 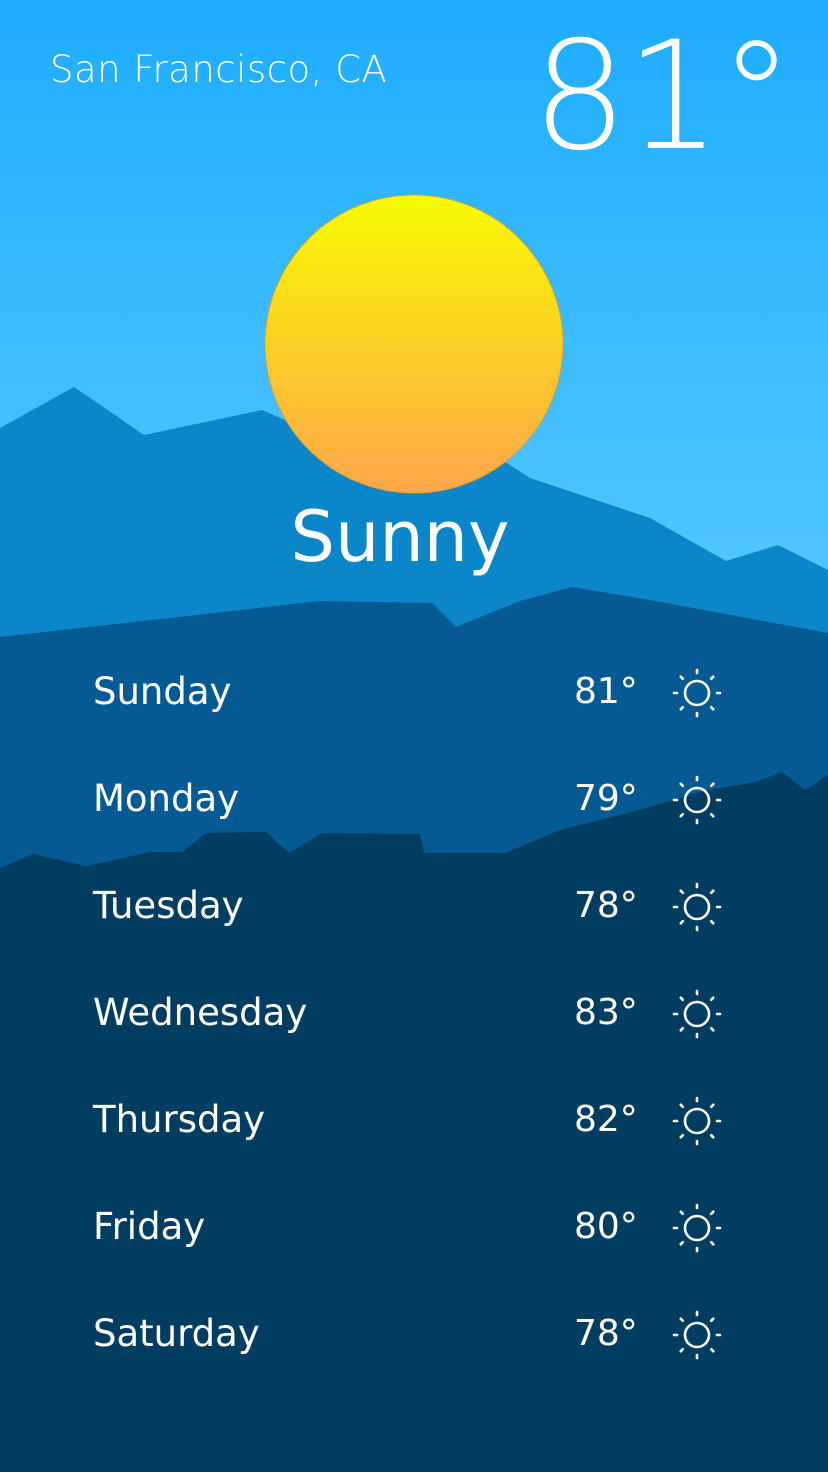 What do you see at coordinates (606, 1226) in the screenshot?
I see `forecast-temp: 80°` at bounding box center [606, 1226].